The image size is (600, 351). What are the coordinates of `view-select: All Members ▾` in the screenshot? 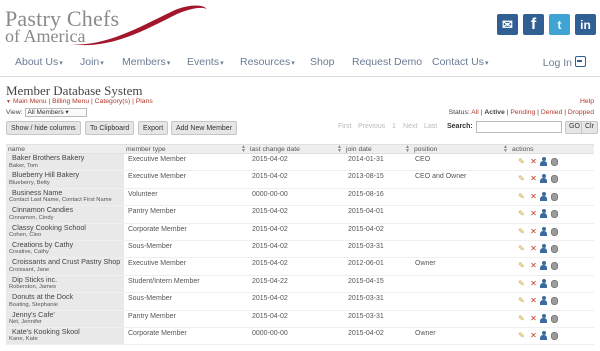 It's located at (55, 112).